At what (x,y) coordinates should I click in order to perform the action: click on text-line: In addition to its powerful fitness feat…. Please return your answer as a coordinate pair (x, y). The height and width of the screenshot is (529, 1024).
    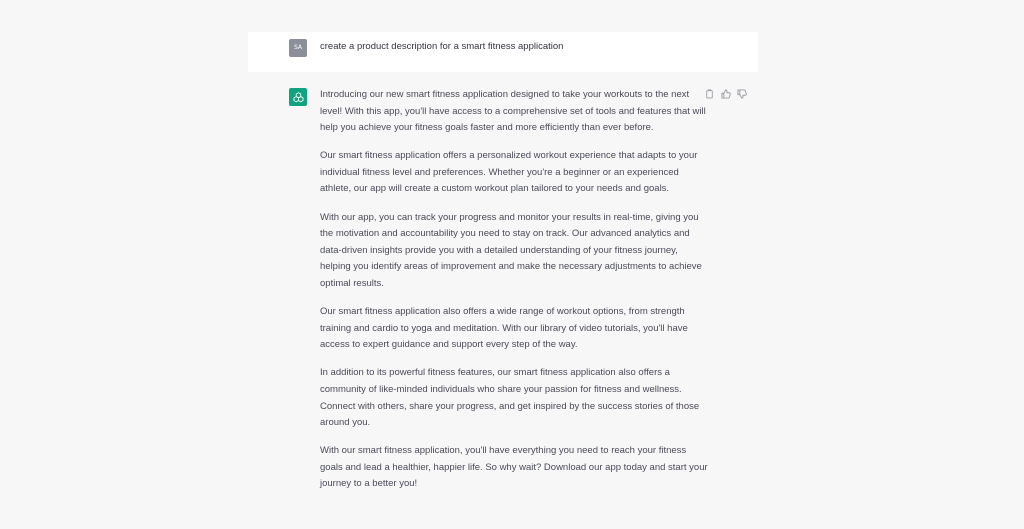
    Looking at the image, I should click on (495, 373).